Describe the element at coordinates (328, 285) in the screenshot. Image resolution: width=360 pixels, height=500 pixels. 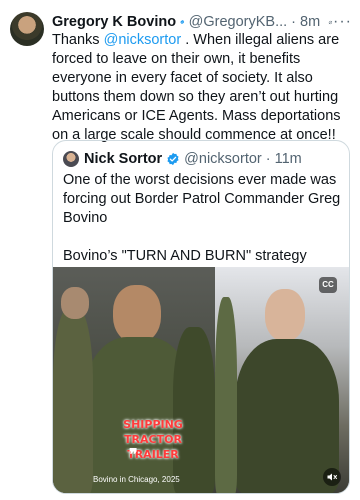
I see `captions-icon: CC` at that location.